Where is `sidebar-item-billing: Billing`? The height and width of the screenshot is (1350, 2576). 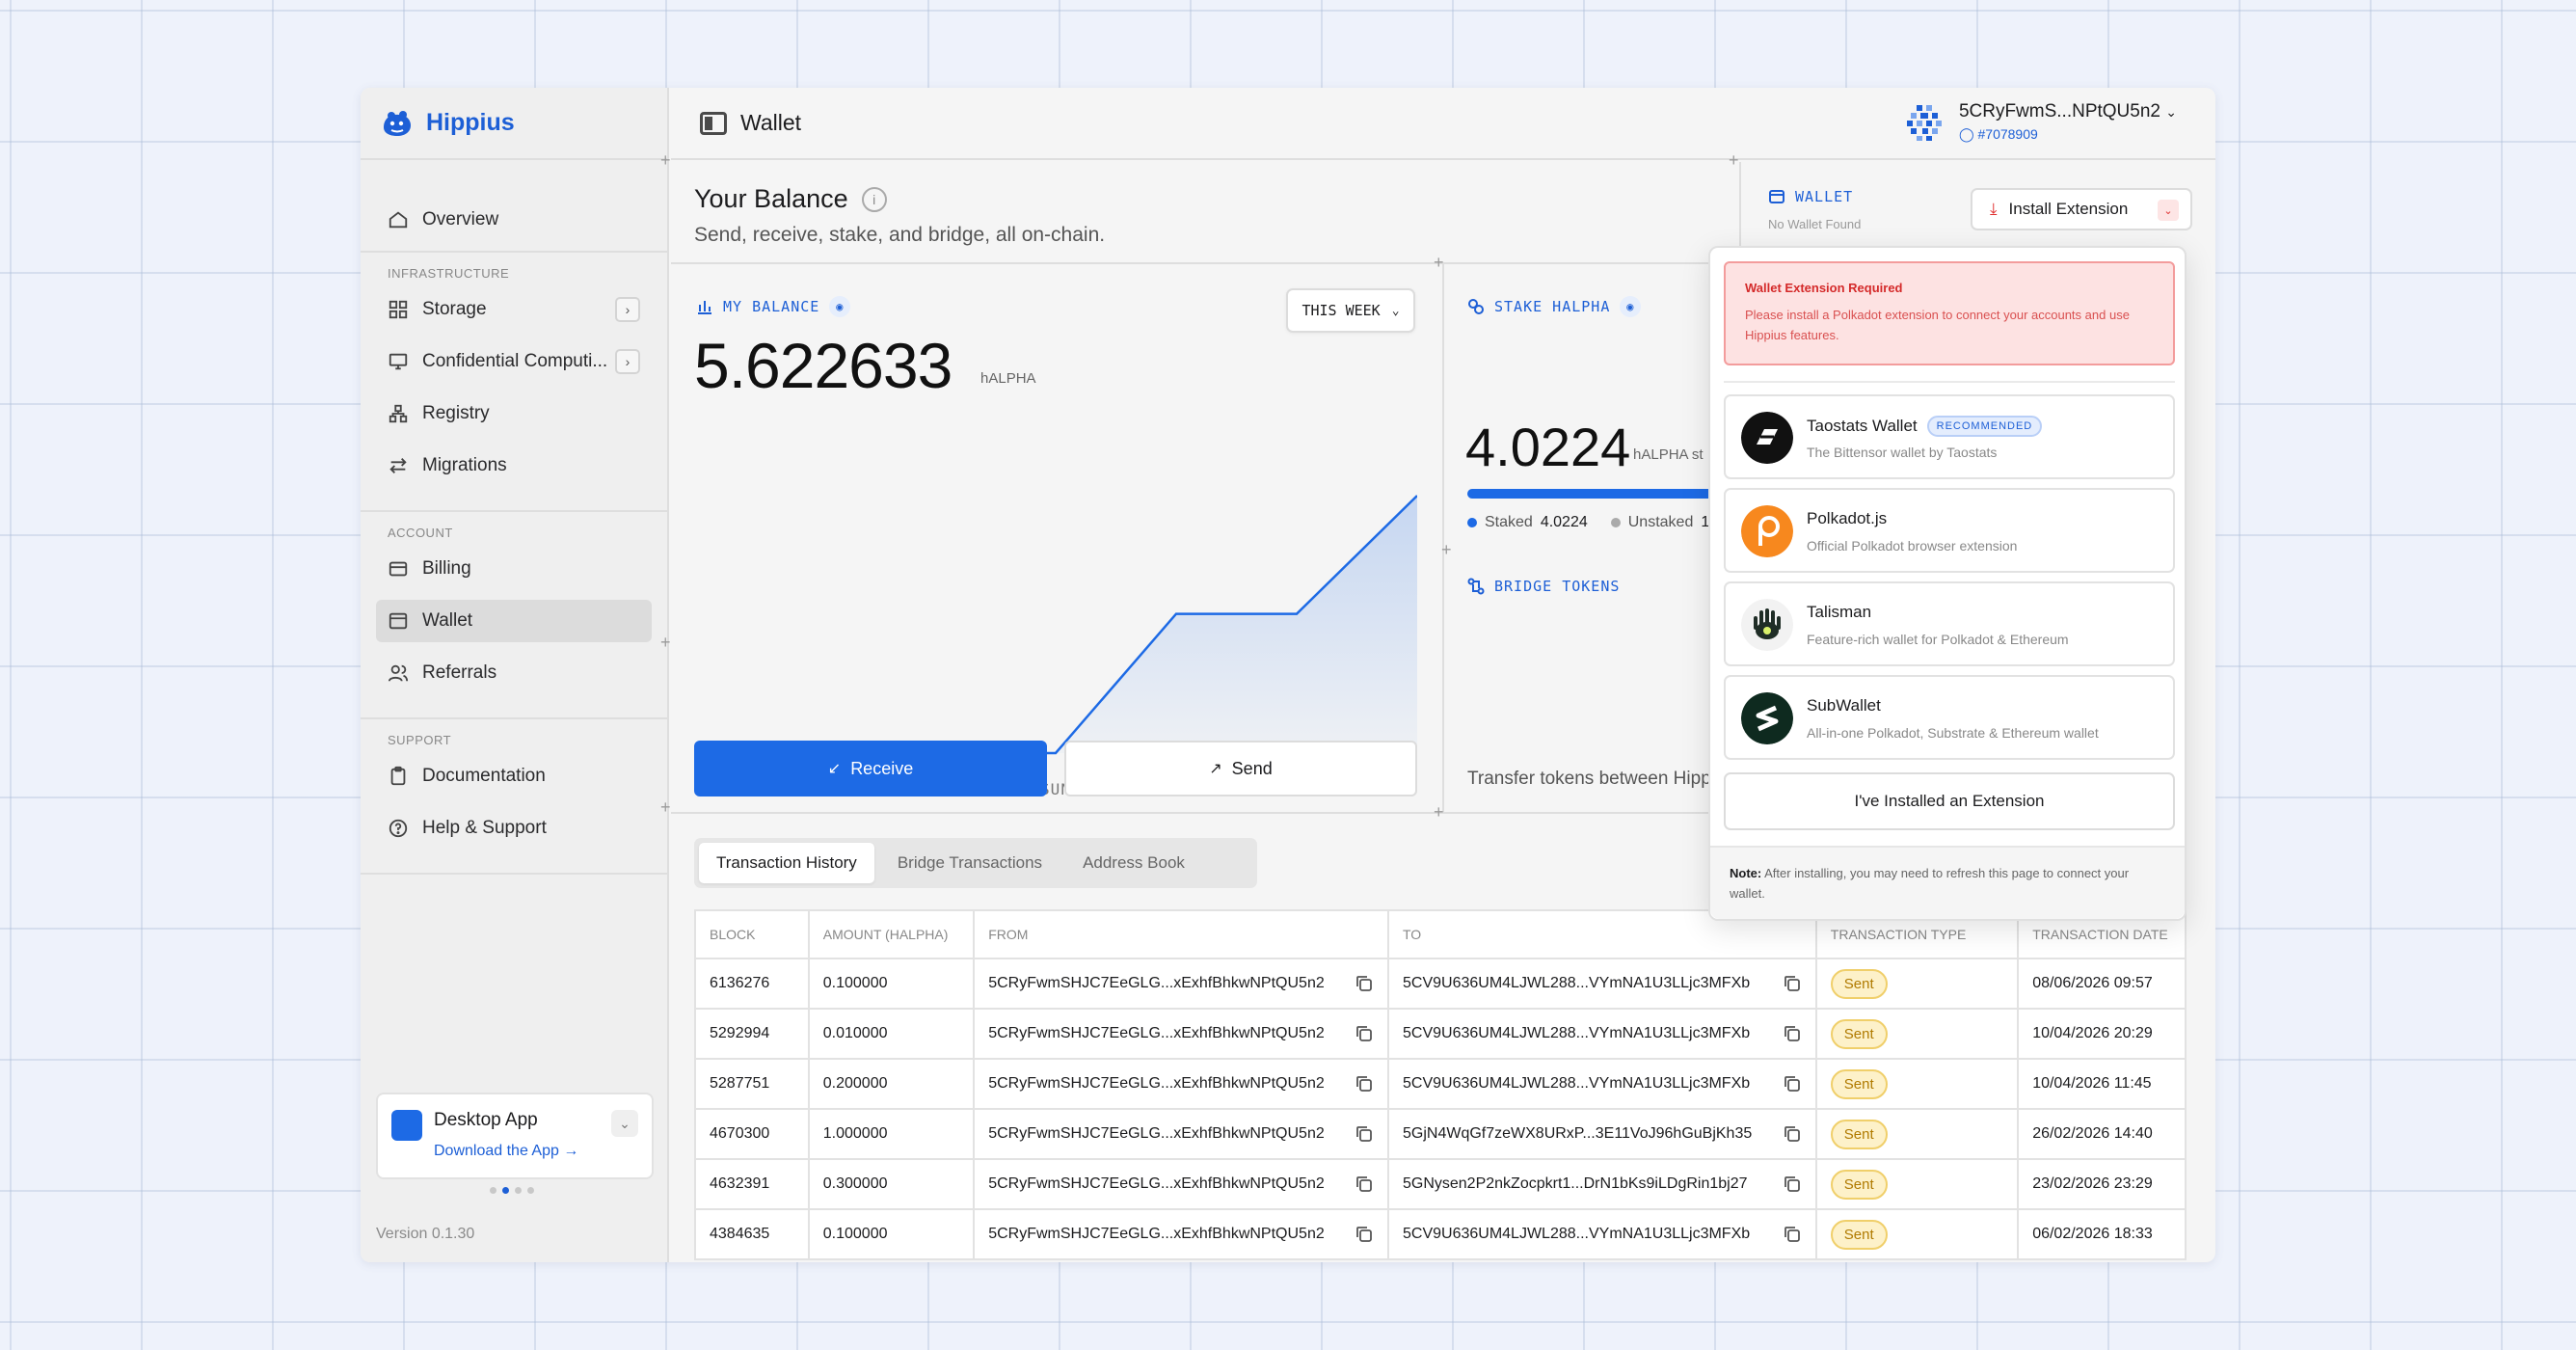
sidebar-item-billing: Billing is located at coordinates (514, 569).